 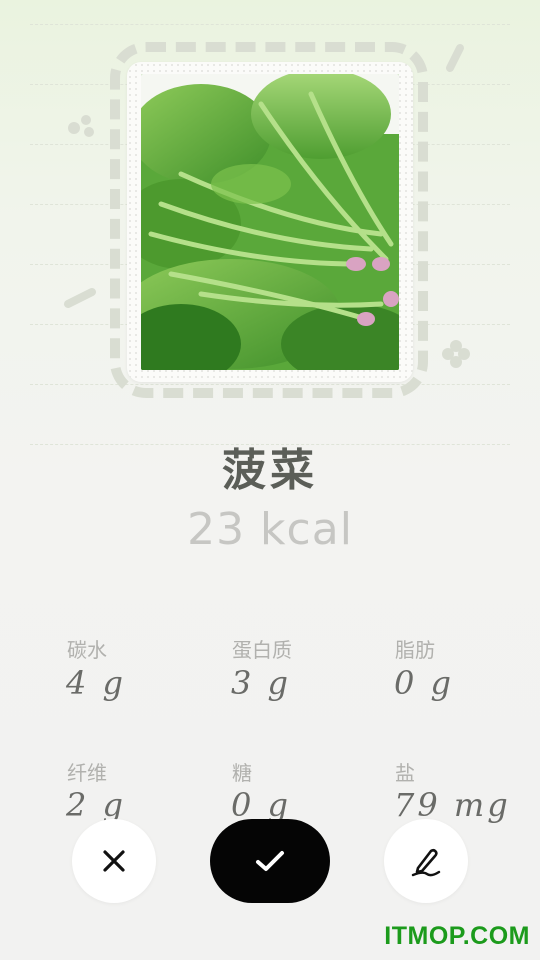 I want to click on nutrient-label: 纤维, so click(x=87, y=773).